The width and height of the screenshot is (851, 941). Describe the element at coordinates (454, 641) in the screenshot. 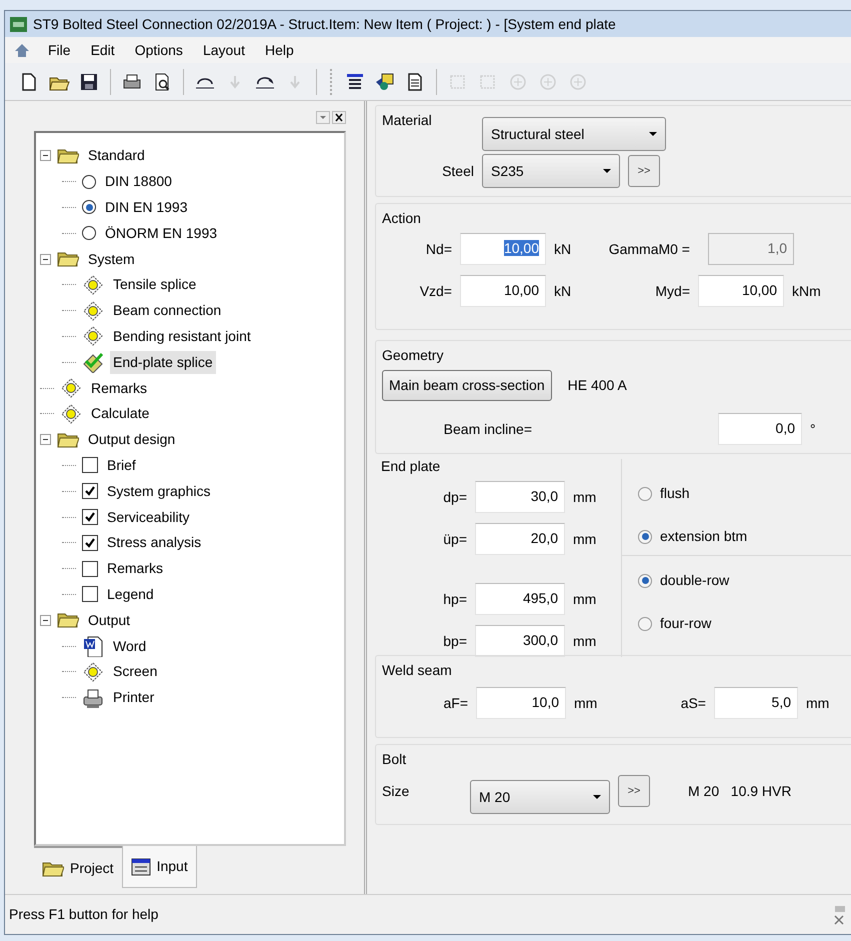

I see `field-label: bp=` at that location.